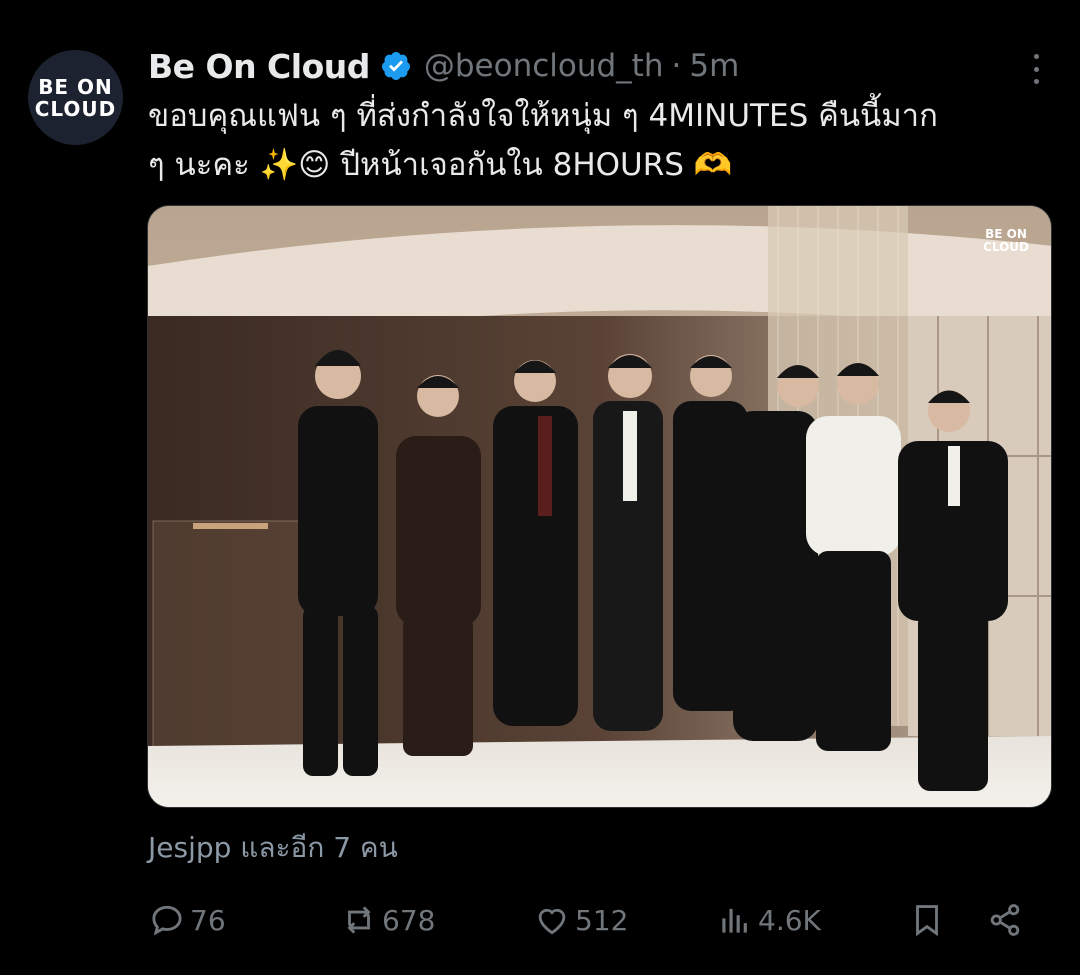 The image size is (1080, 975). I want to click on more-options-icon, so click(1036, 69).